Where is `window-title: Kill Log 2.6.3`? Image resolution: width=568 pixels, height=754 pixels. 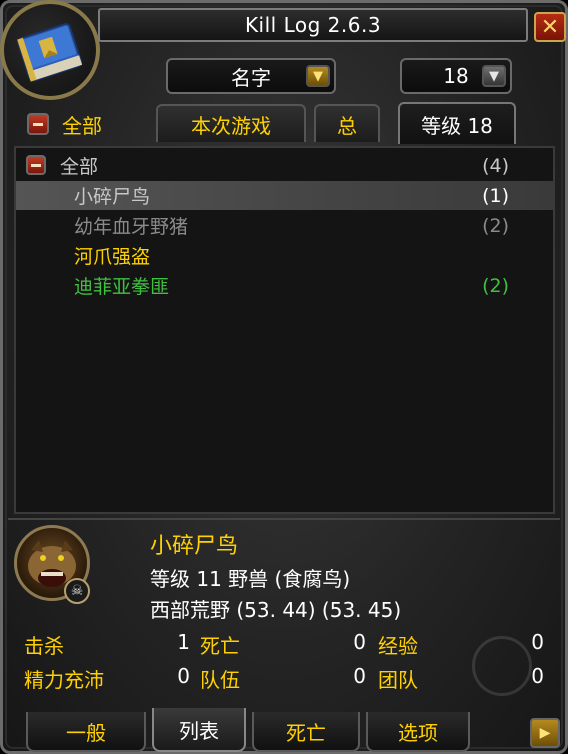 window-title: Kill Log 2.6.3 is located at coordinates (313, 25).